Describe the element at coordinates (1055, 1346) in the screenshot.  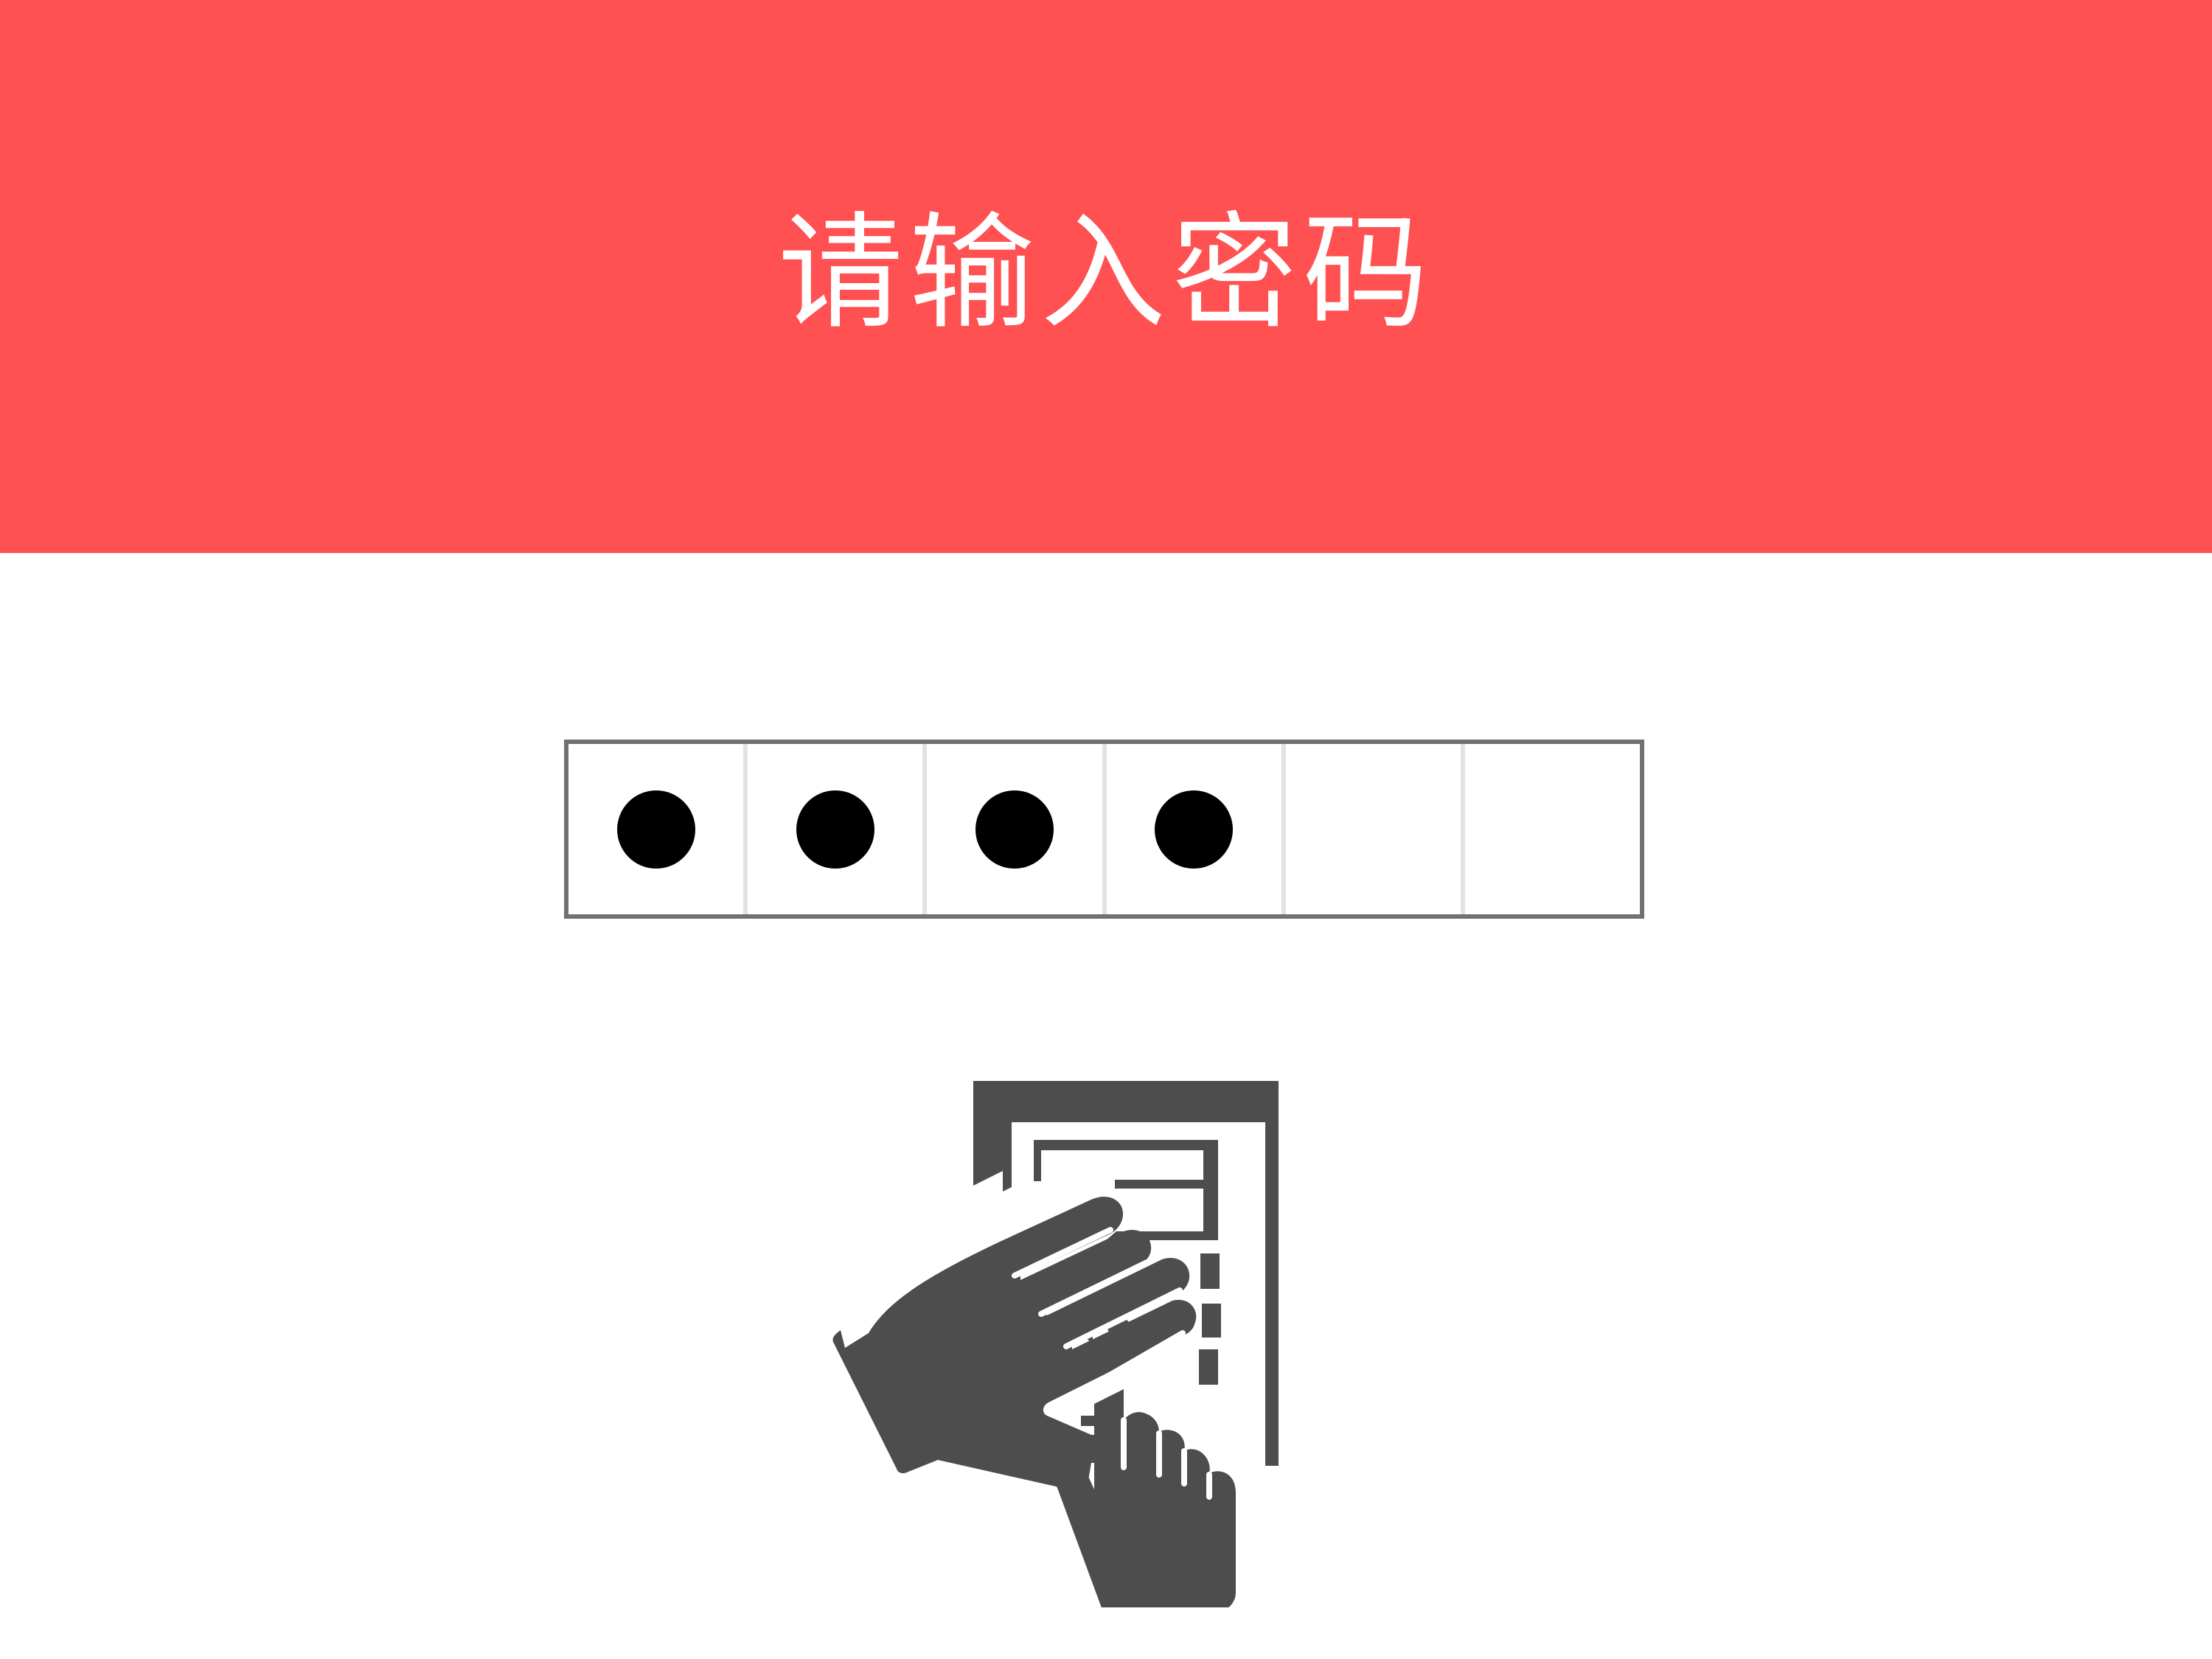
I see `hand-entering-keypad-icon` at that location.